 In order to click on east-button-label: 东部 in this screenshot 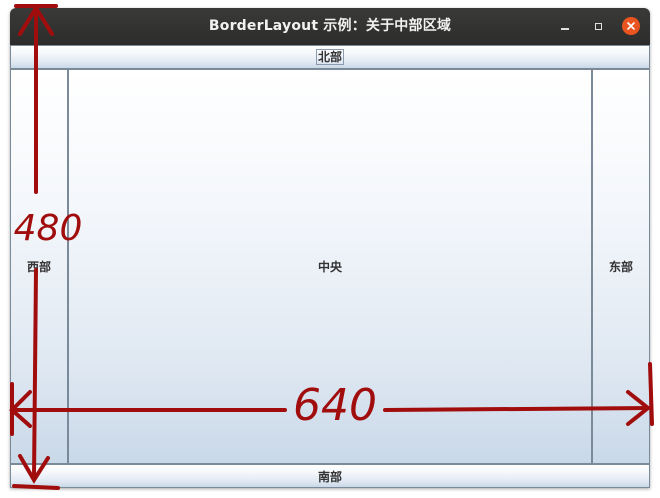, I will do `click(620, 267)`.